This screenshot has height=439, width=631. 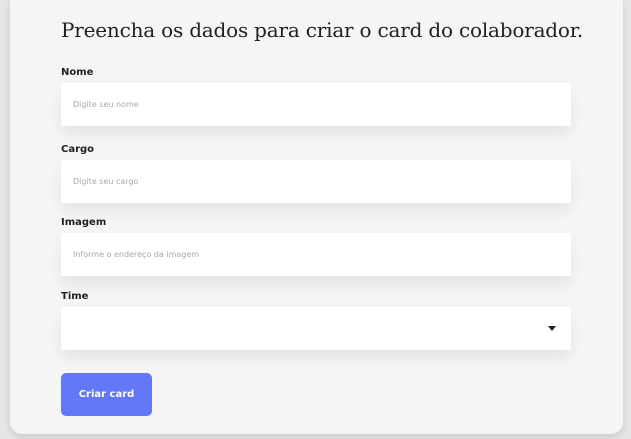 What do you see at coordinates (316, 254) in the screenshot?
I see `image-url-input` at bounding box center [316, 254].